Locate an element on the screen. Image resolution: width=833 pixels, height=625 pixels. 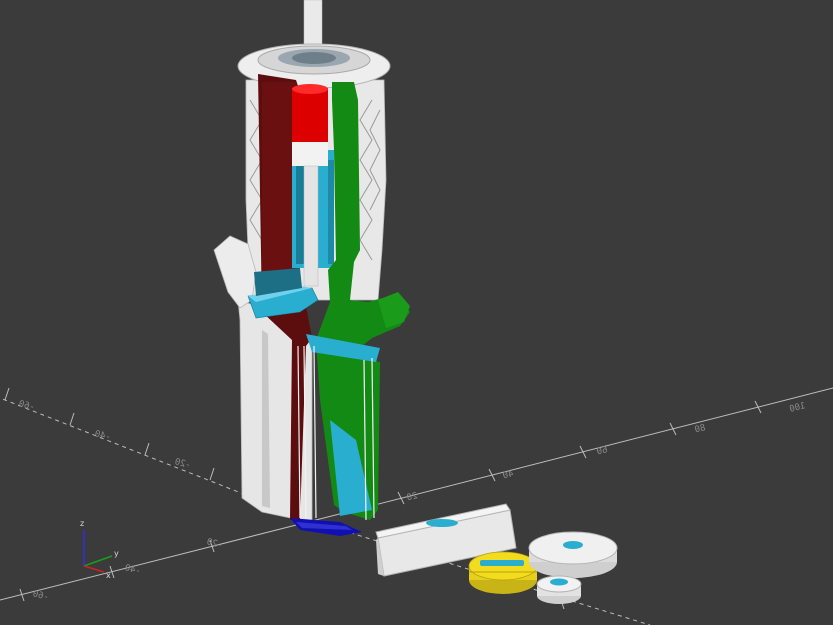
tick-x-100: 100 is located at coordinates (798, 408).